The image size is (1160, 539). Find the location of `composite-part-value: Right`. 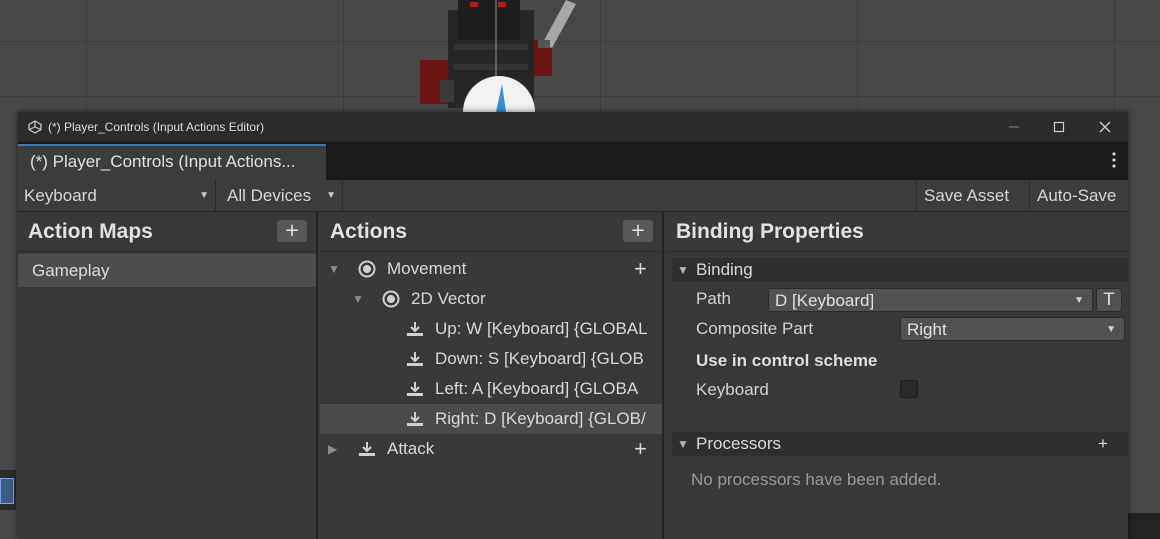

composite-part-value: Right is located at coordinates (927, 329).